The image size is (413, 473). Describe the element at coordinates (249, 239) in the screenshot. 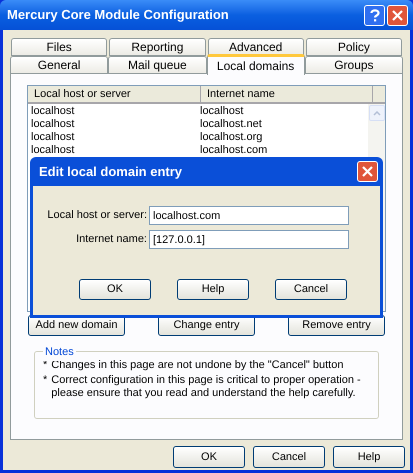

I see `input-field: [127.0.0.1]` at that location.